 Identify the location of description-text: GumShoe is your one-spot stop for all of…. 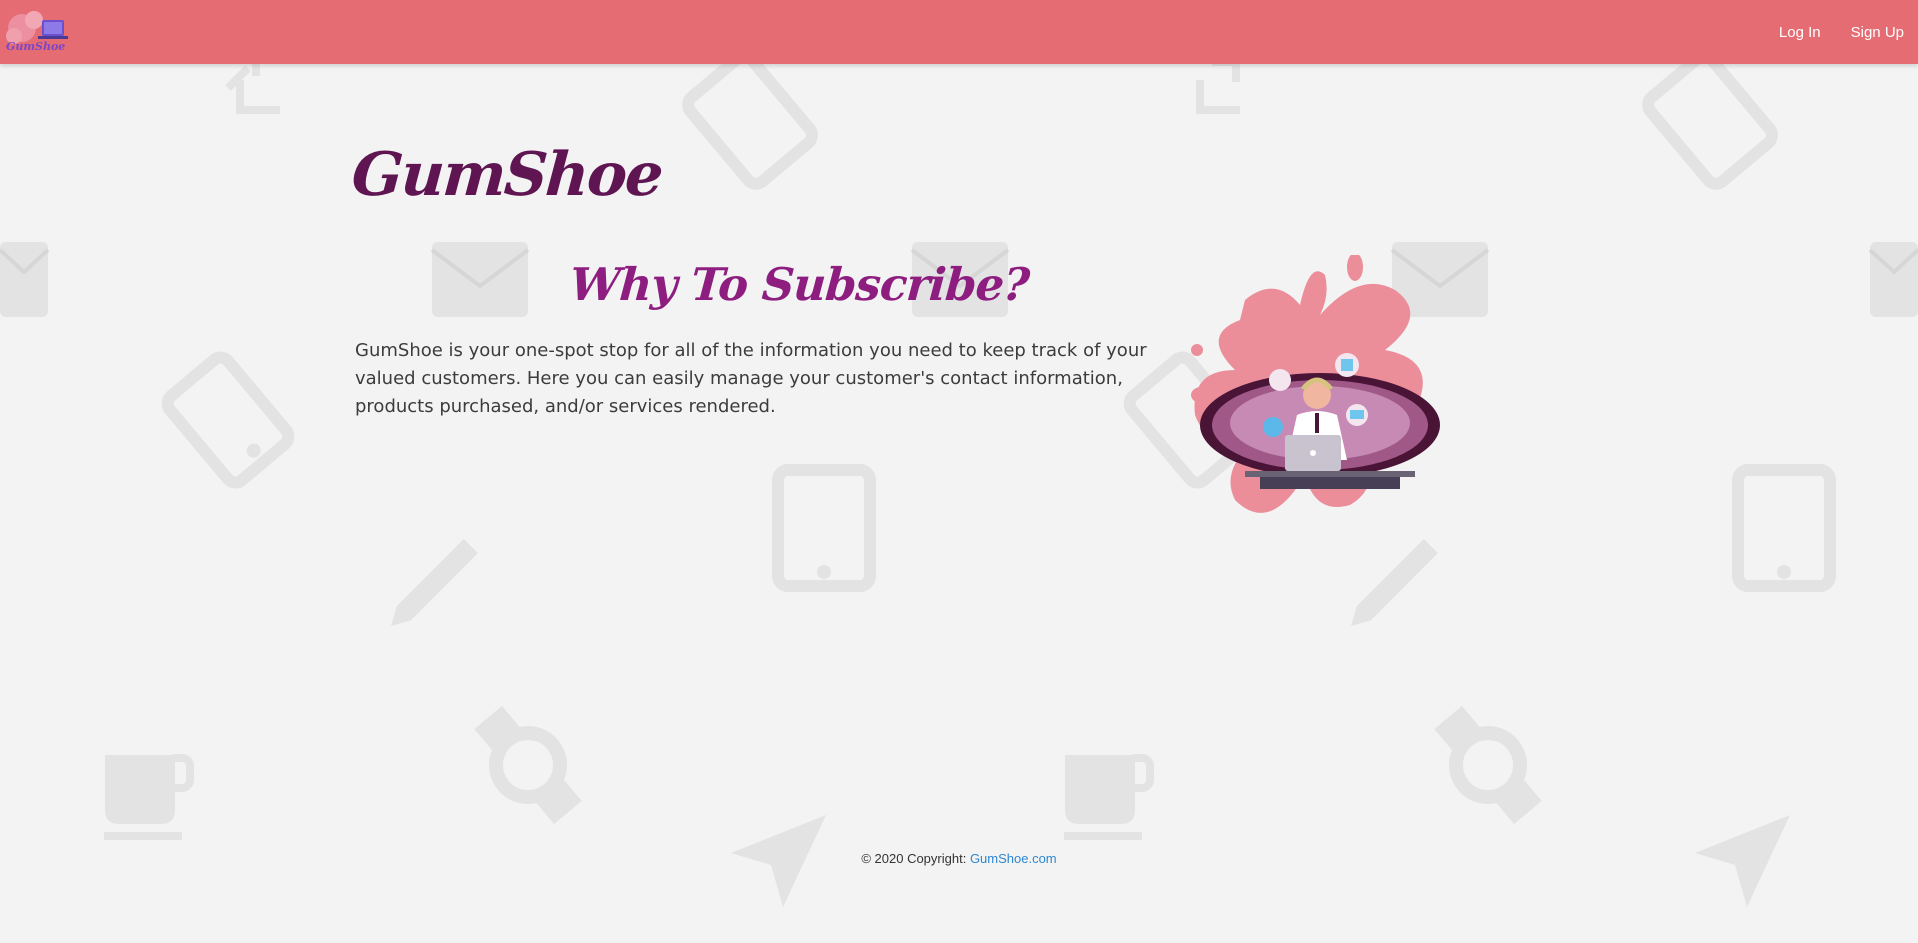
(751, 378).